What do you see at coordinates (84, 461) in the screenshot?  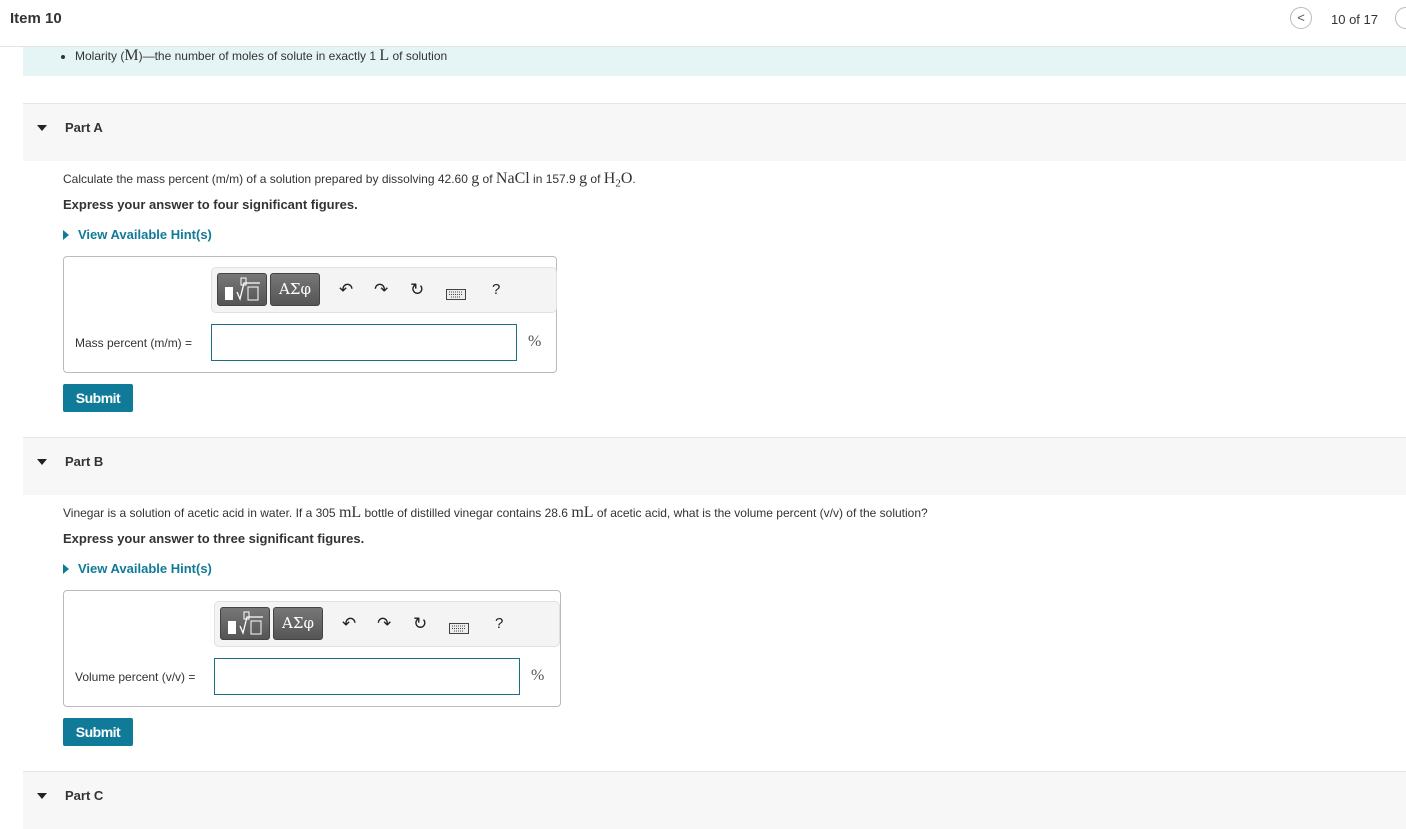 I see `part-b-label: Part B` at bounding box center [84, 461].